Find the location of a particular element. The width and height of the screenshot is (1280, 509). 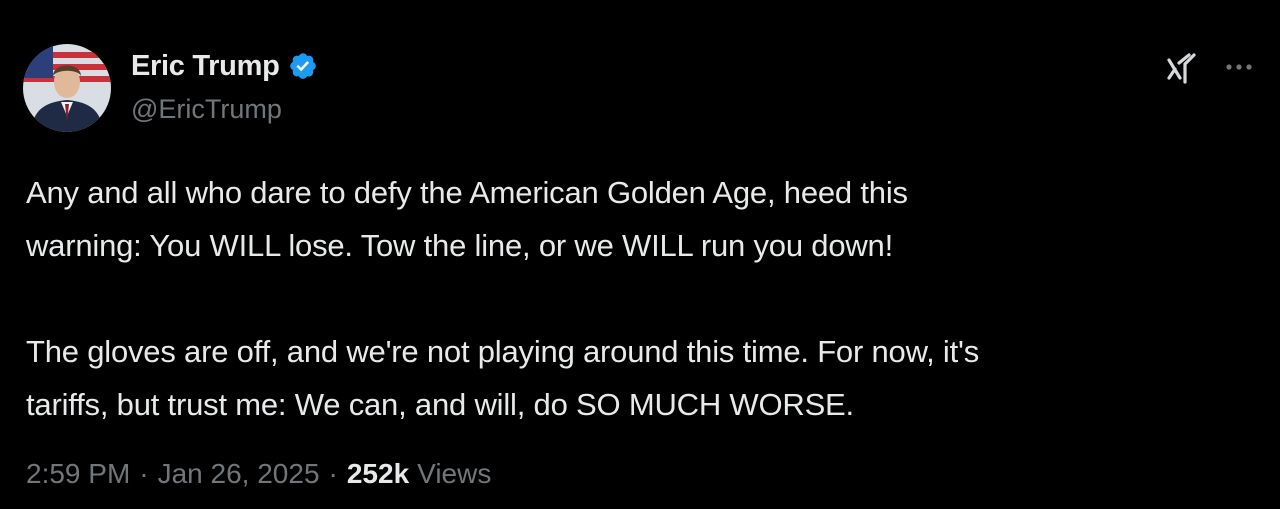

author-name-row: Eric Trump is located at coordinates (224, 66).